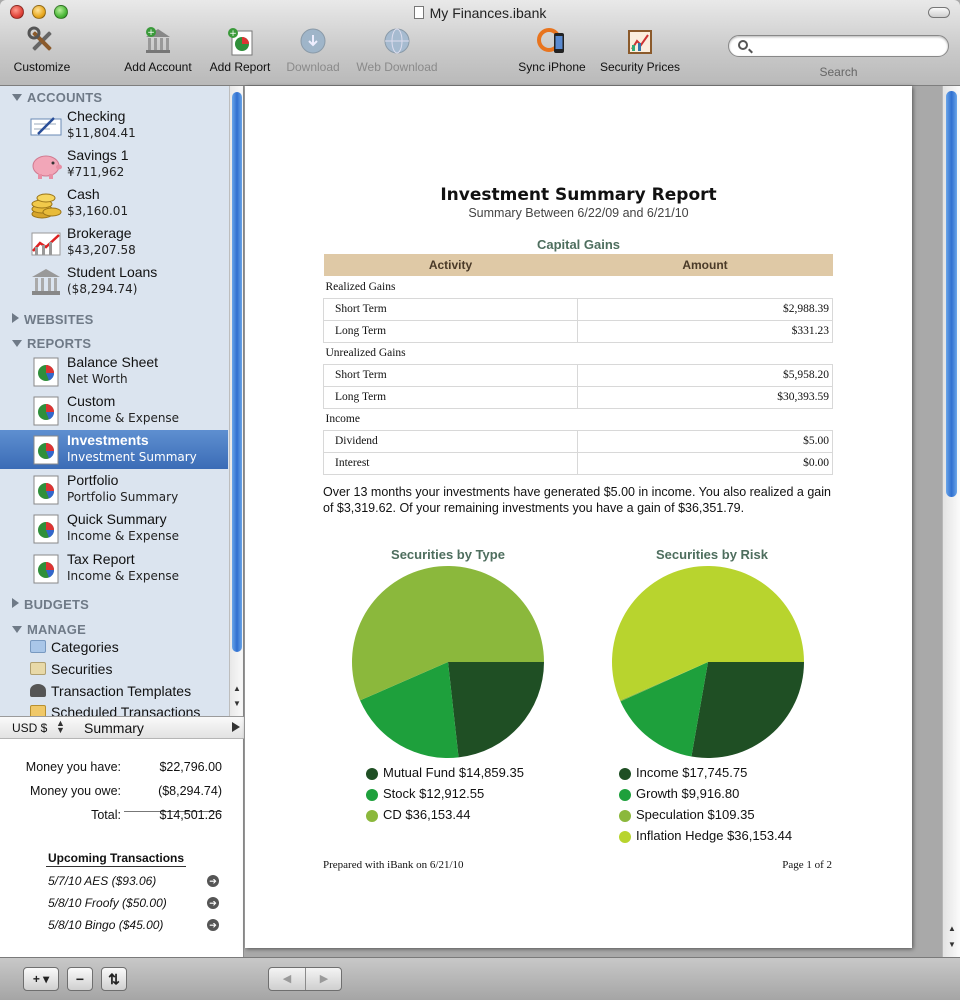  Describe the element at coordinates (41, 979) in the screenshot. I see `add-menu-button: + ▾` at that location.